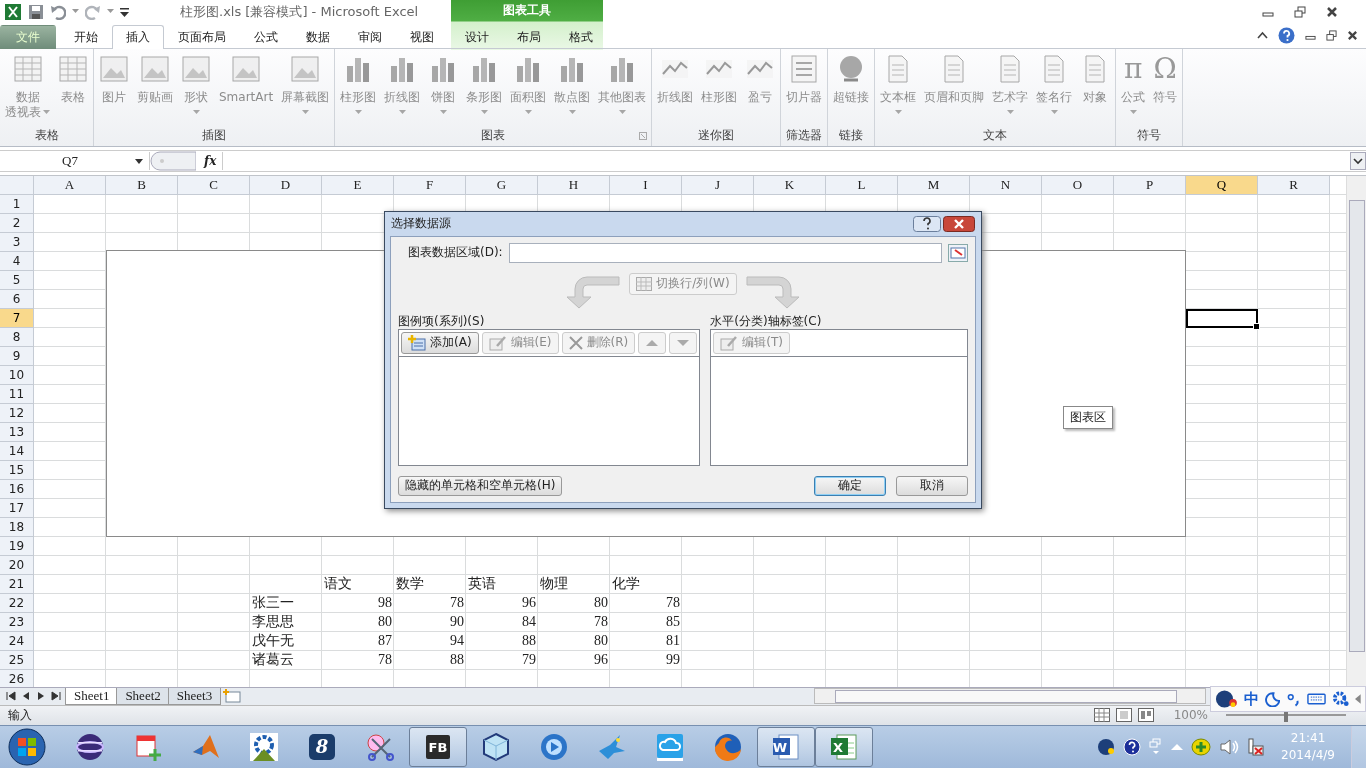 The width and height of the screenshot is (1366, 768). I want to click on insert-function-button: fx, so click(210, 160).